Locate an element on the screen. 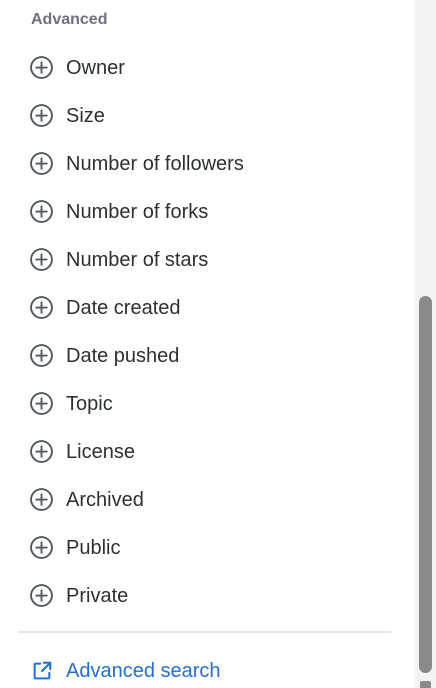 The width and height of the screenshot is (436, 688). filter-label: Number of forks is located at coordinates (137, 212).